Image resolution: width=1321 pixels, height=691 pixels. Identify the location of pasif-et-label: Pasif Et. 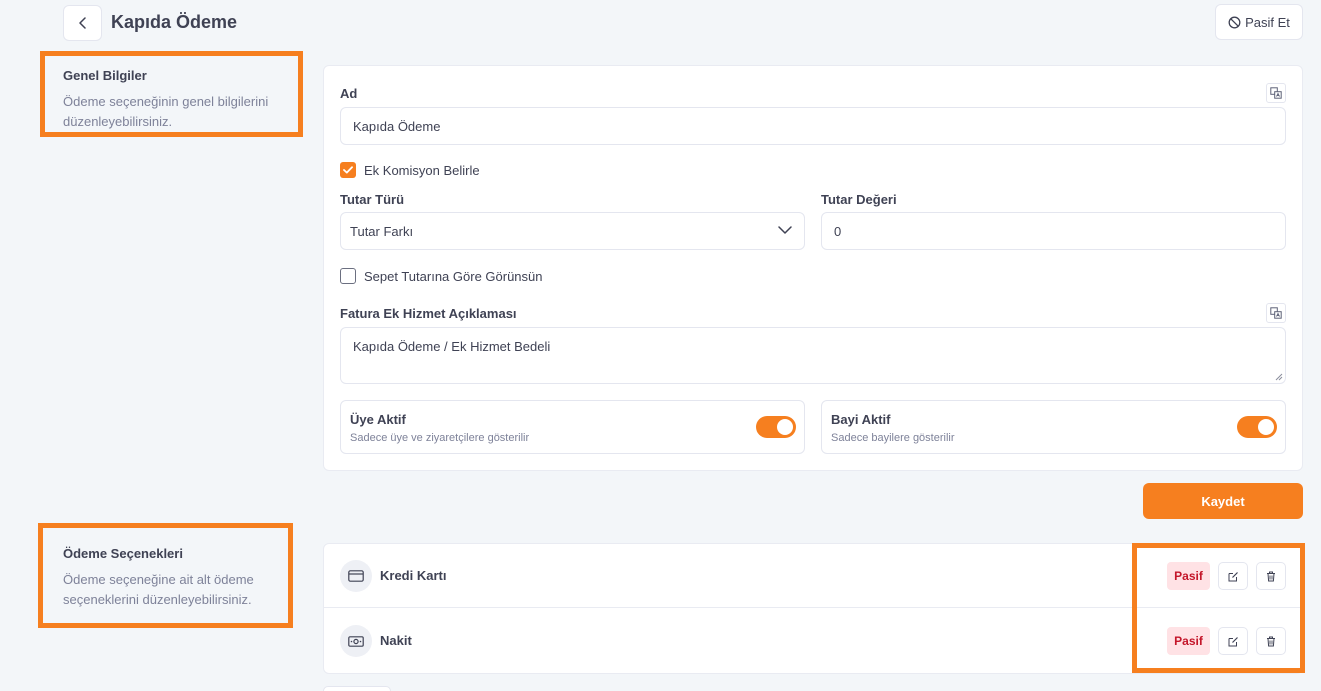
(1267, 22).